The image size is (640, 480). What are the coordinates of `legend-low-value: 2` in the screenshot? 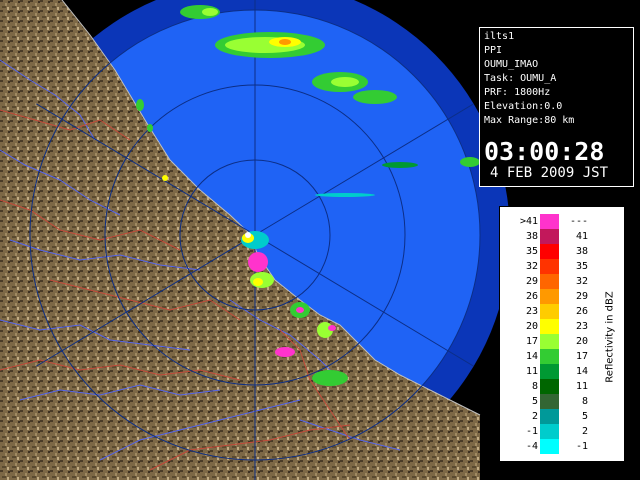 It's located at (534, 416).